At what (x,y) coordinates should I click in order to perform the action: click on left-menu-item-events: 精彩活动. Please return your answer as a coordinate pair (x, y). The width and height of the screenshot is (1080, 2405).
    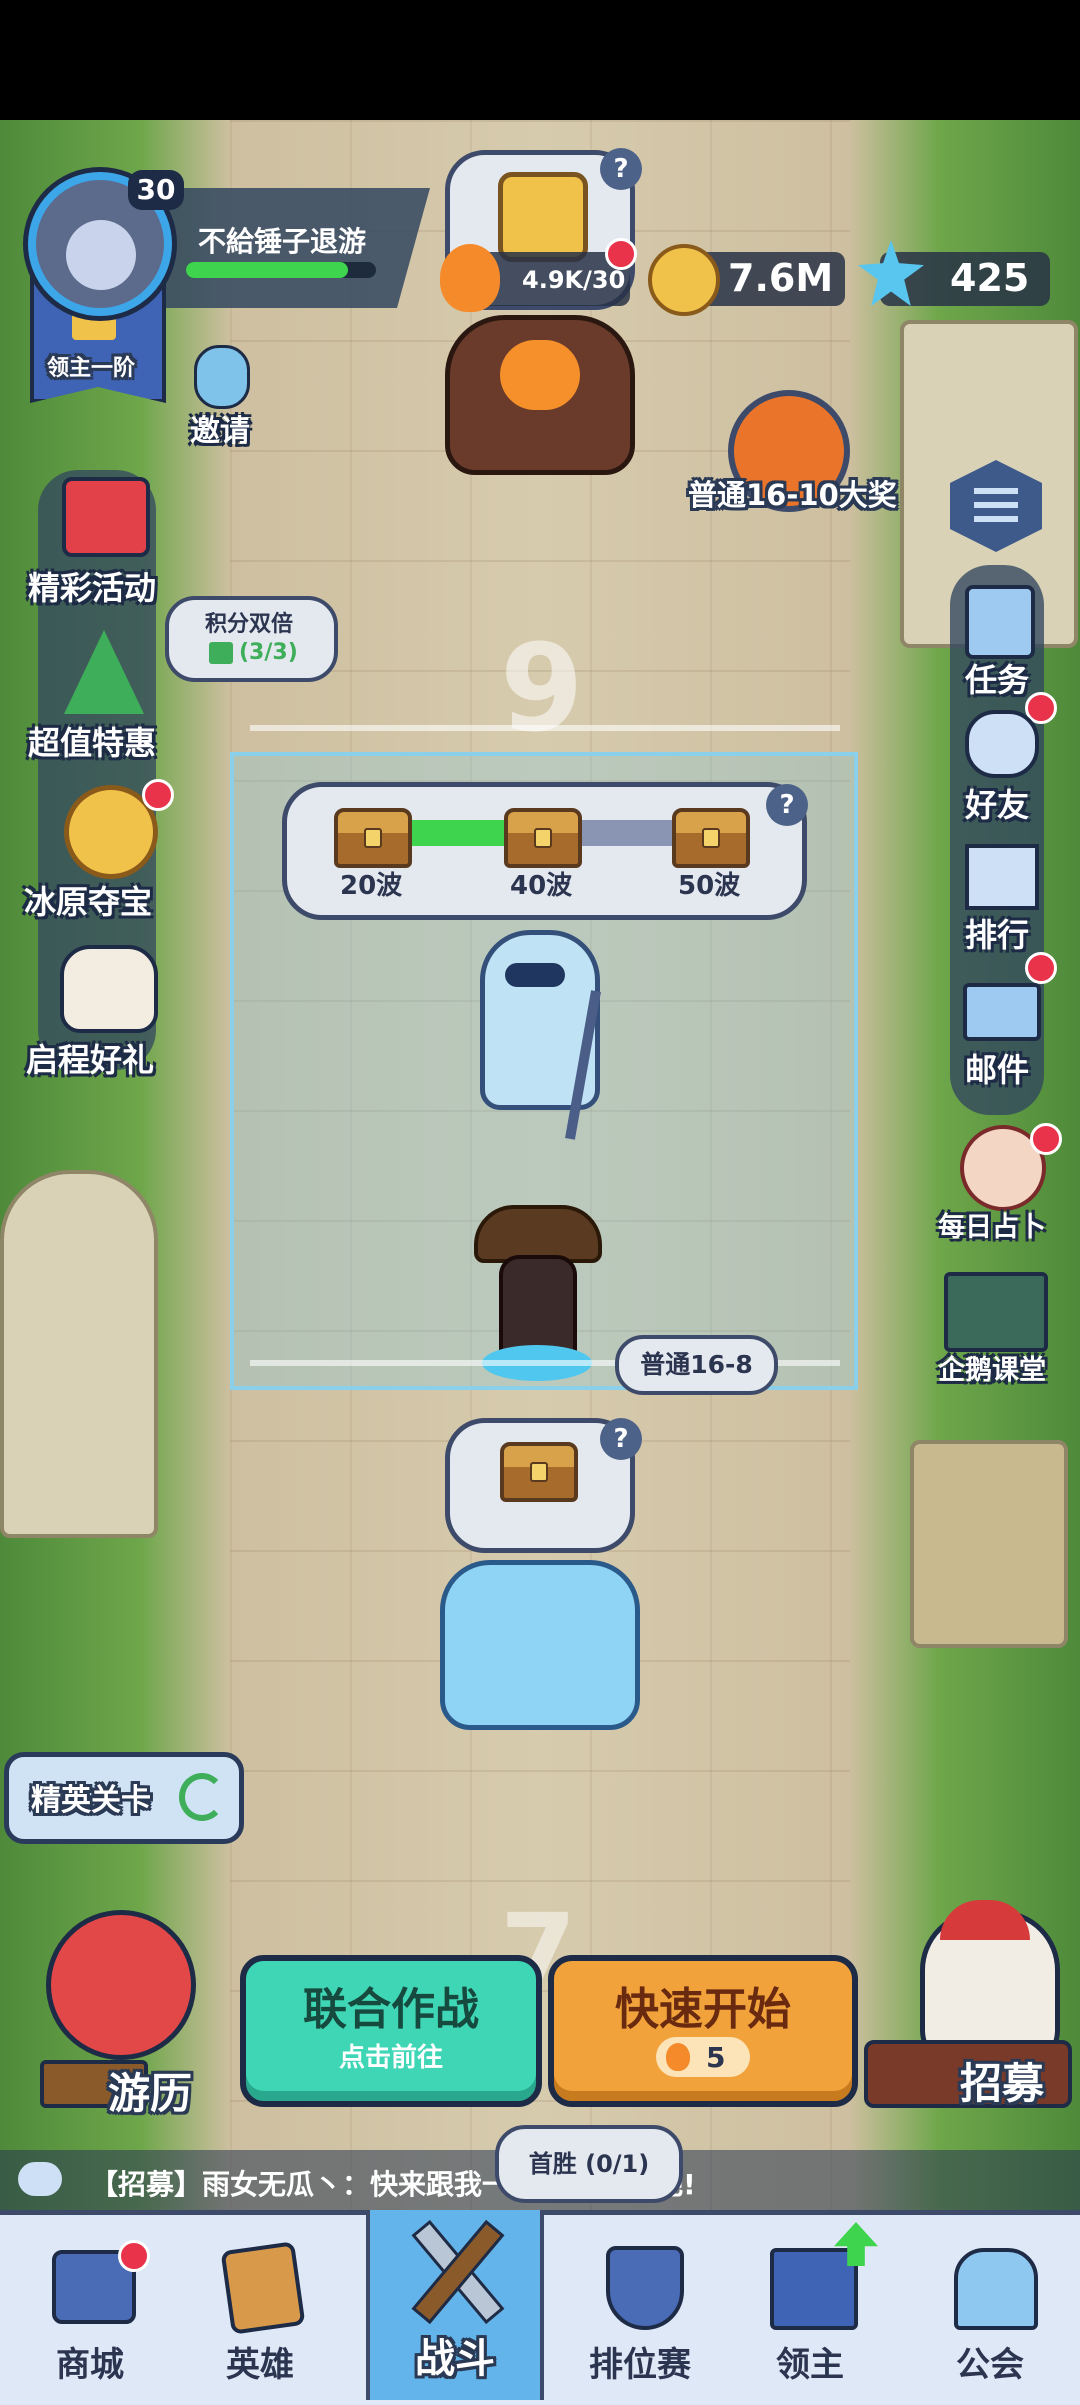
    Looking at the image, I should click on (95, 541).